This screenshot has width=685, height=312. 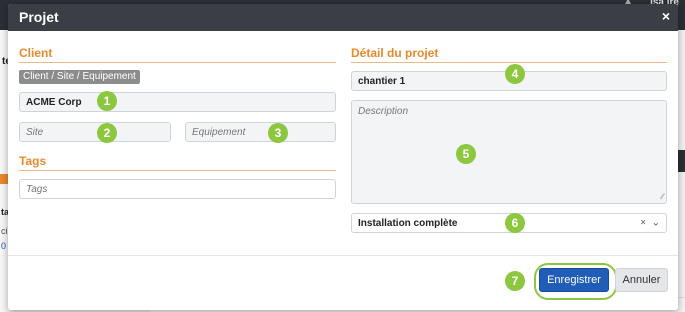 I want to click on callout-marker: 5, so click(x=466, y=154).